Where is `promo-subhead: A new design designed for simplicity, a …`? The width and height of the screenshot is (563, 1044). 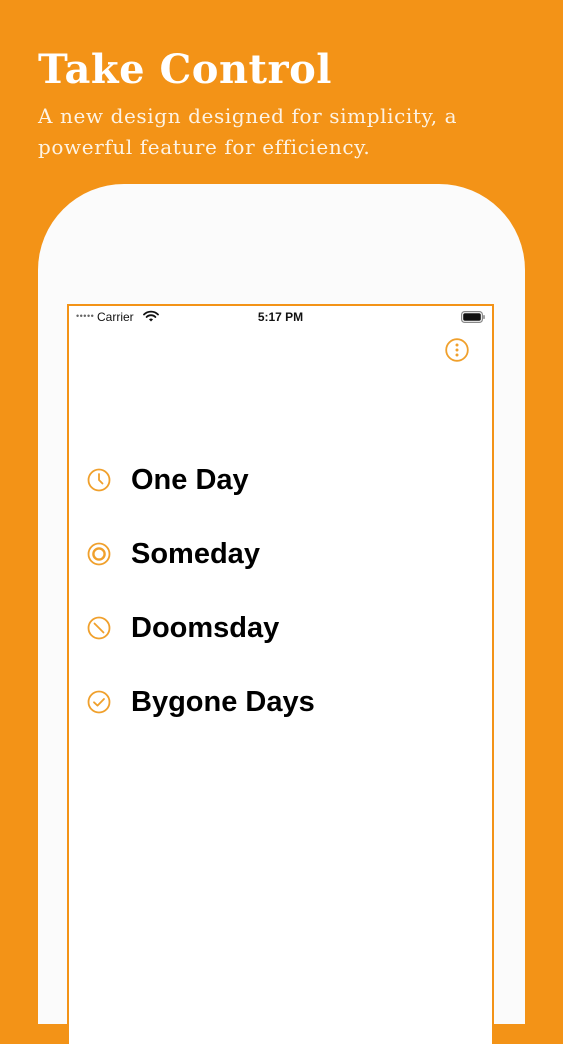
promo-subhead: A new design designed for simplicity, a … is located at coordinates (248, 131).